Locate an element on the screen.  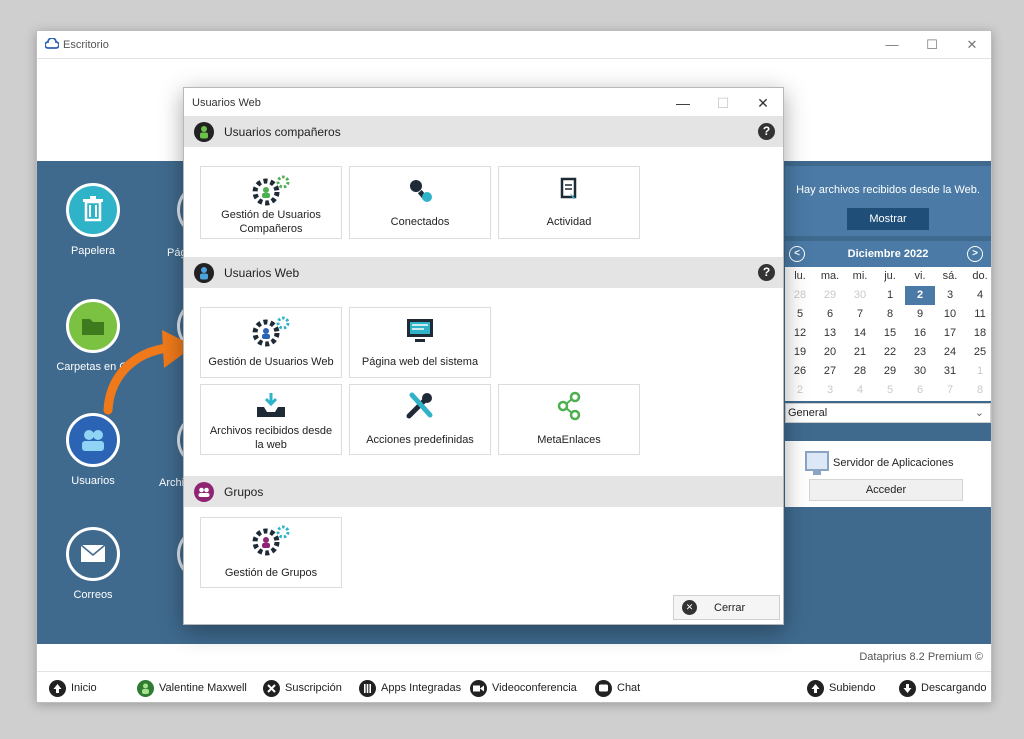
subscription-label: Suscripción is located at coordinates (313, 688).